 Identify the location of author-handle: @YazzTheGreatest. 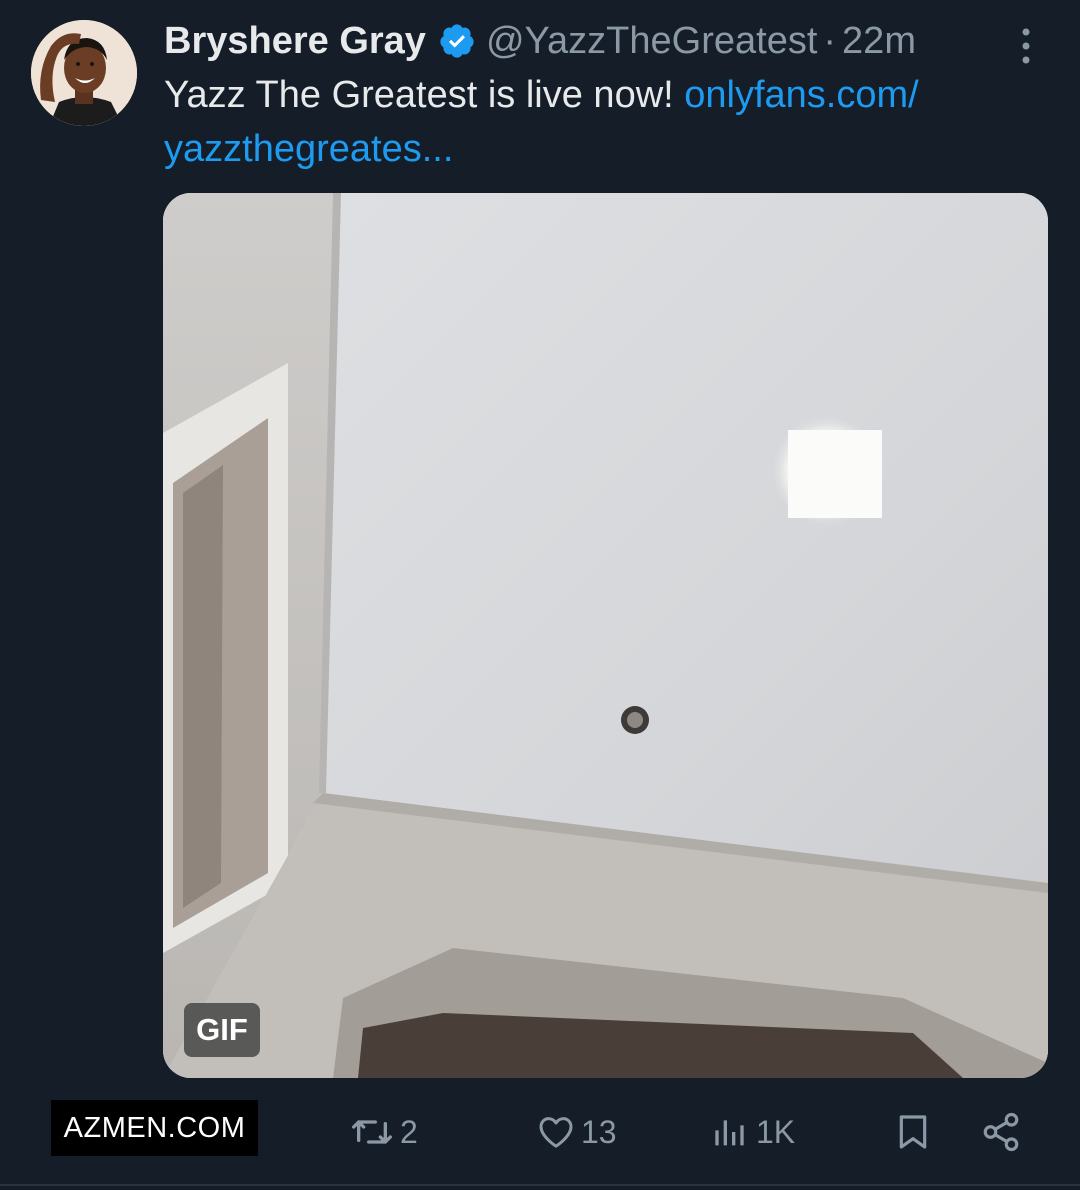
(651, 41).